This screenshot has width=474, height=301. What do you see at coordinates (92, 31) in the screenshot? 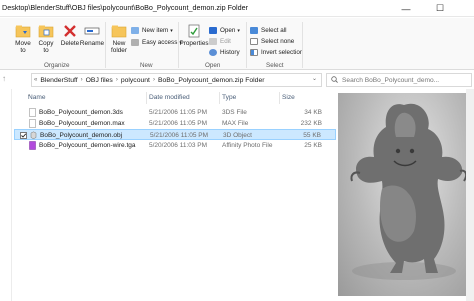
I see `rename-icon` at bounding box center [92, 31].